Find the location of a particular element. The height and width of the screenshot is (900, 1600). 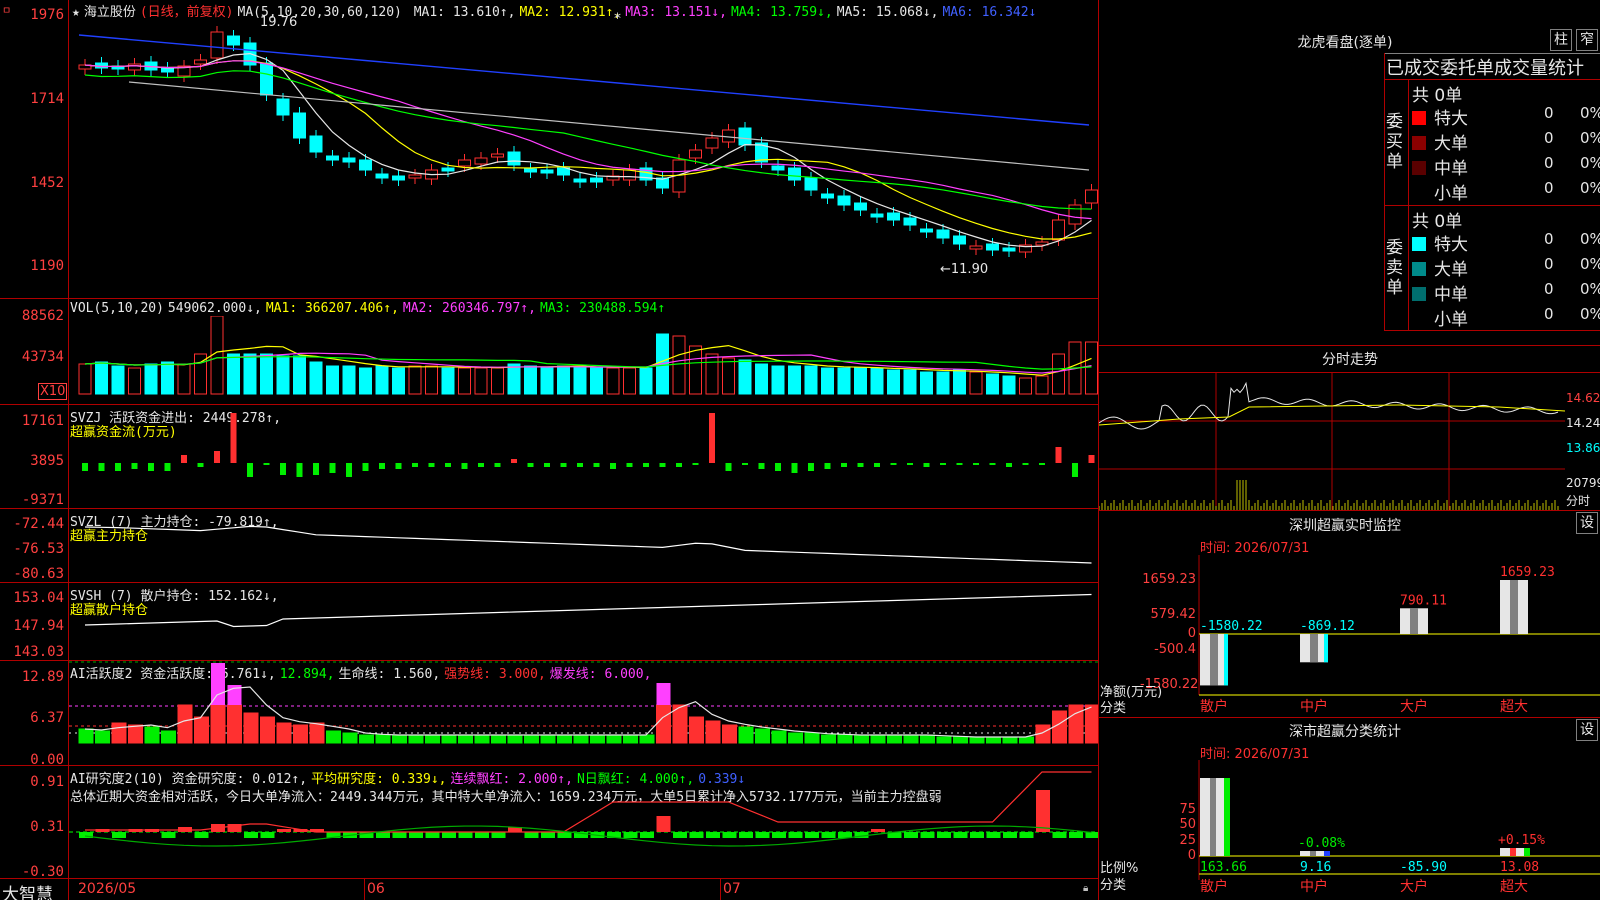

ma2-line is located at coordinates (588, 150).